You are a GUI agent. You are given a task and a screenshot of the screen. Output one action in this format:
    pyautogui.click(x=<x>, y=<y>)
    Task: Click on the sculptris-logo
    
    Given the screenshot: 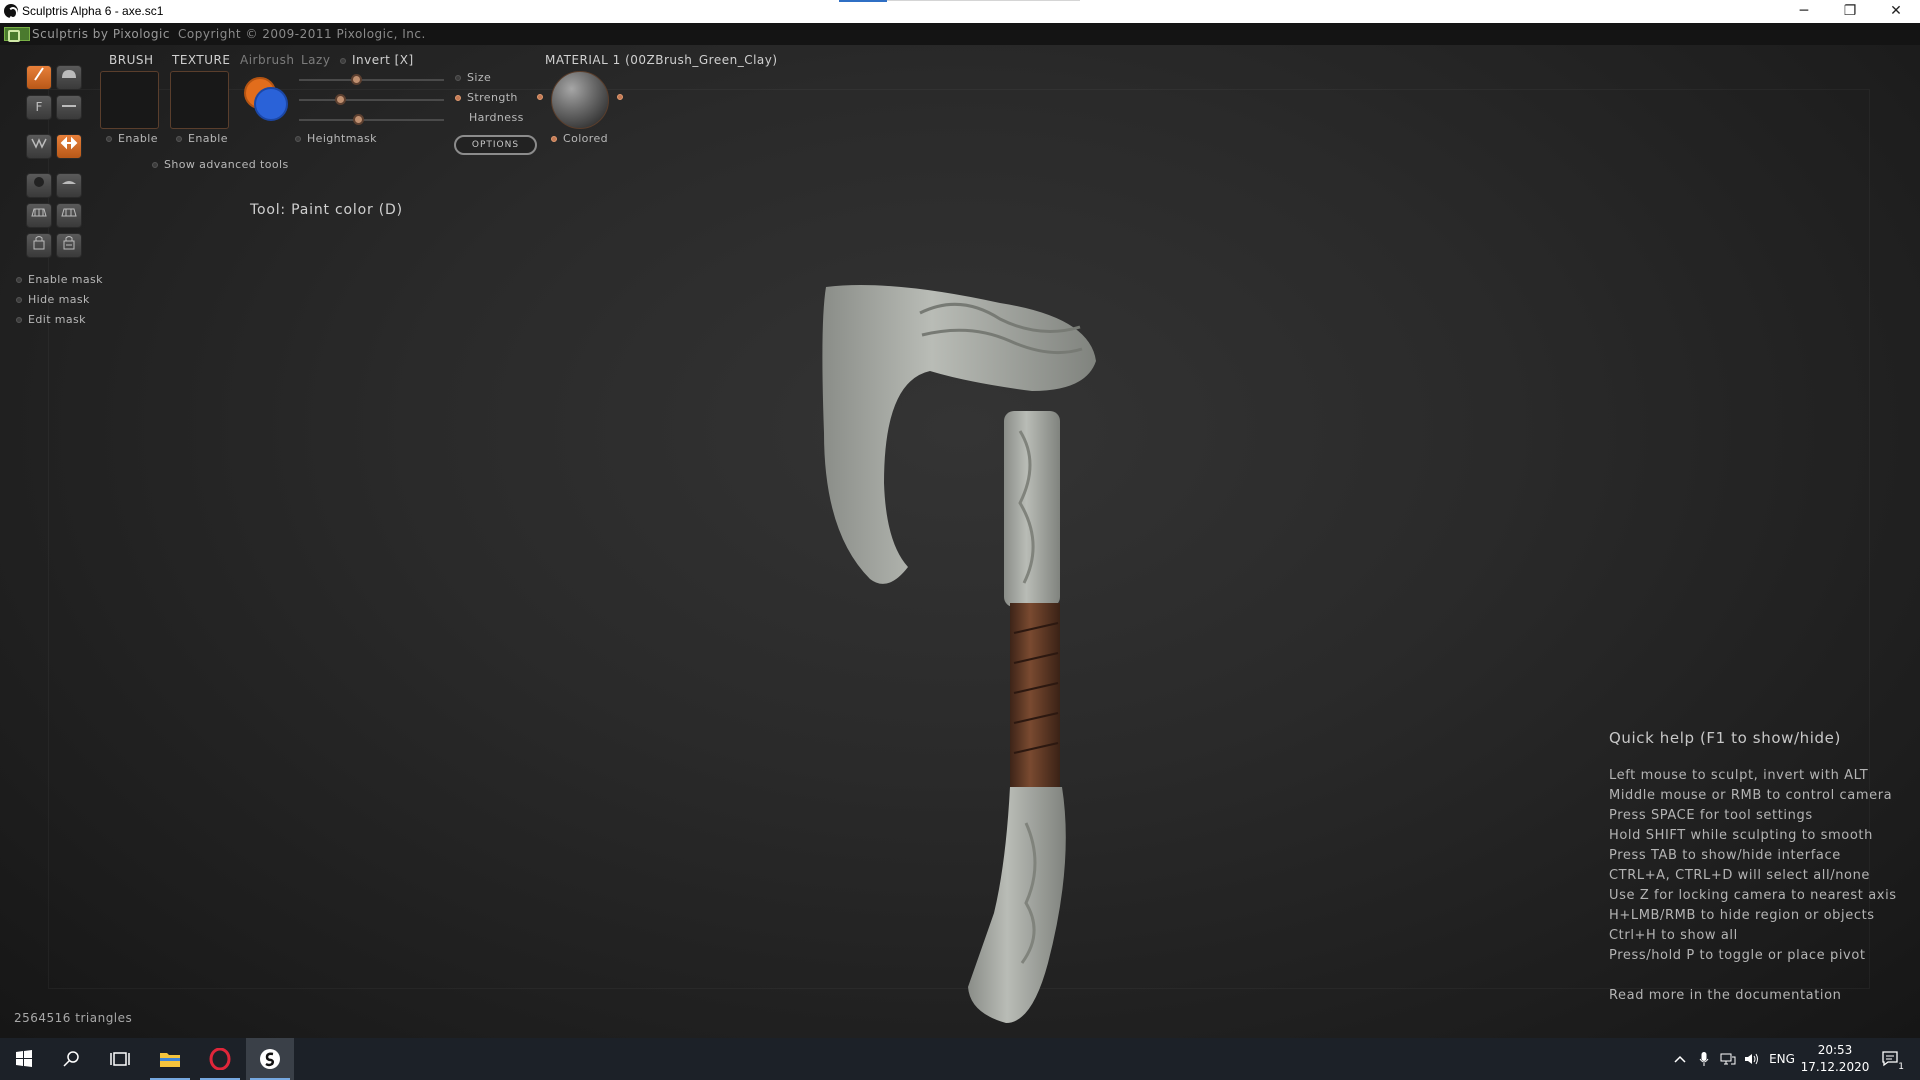 What is the action you would take?
    pyautogui.click(x=17, y=34)
    